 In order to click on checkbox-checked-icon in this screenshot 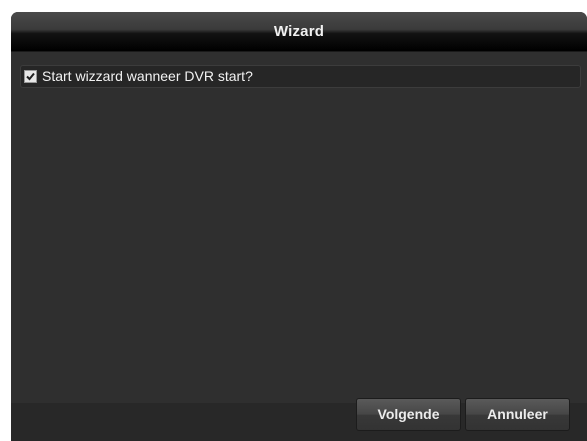, I will do `click(30, 76)`.